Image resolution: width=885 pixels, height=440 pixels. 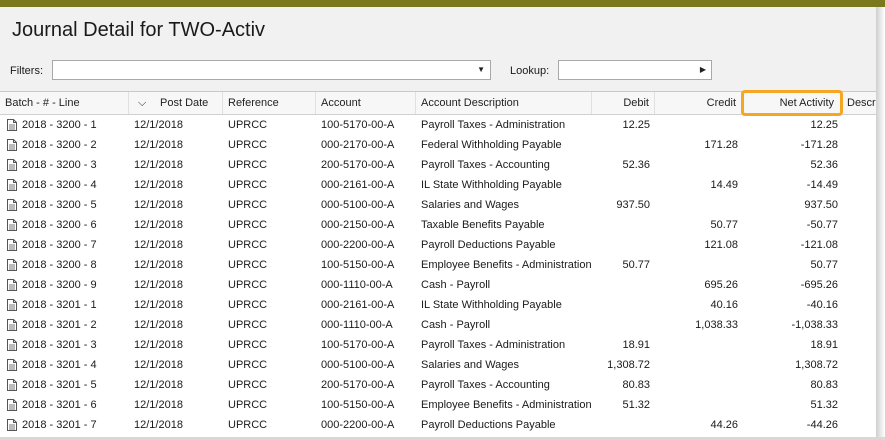 What do you see at coordinates (824, 265) in the screenshot?
I see `cell-net: 50.77` at bounding box center [824, 265].